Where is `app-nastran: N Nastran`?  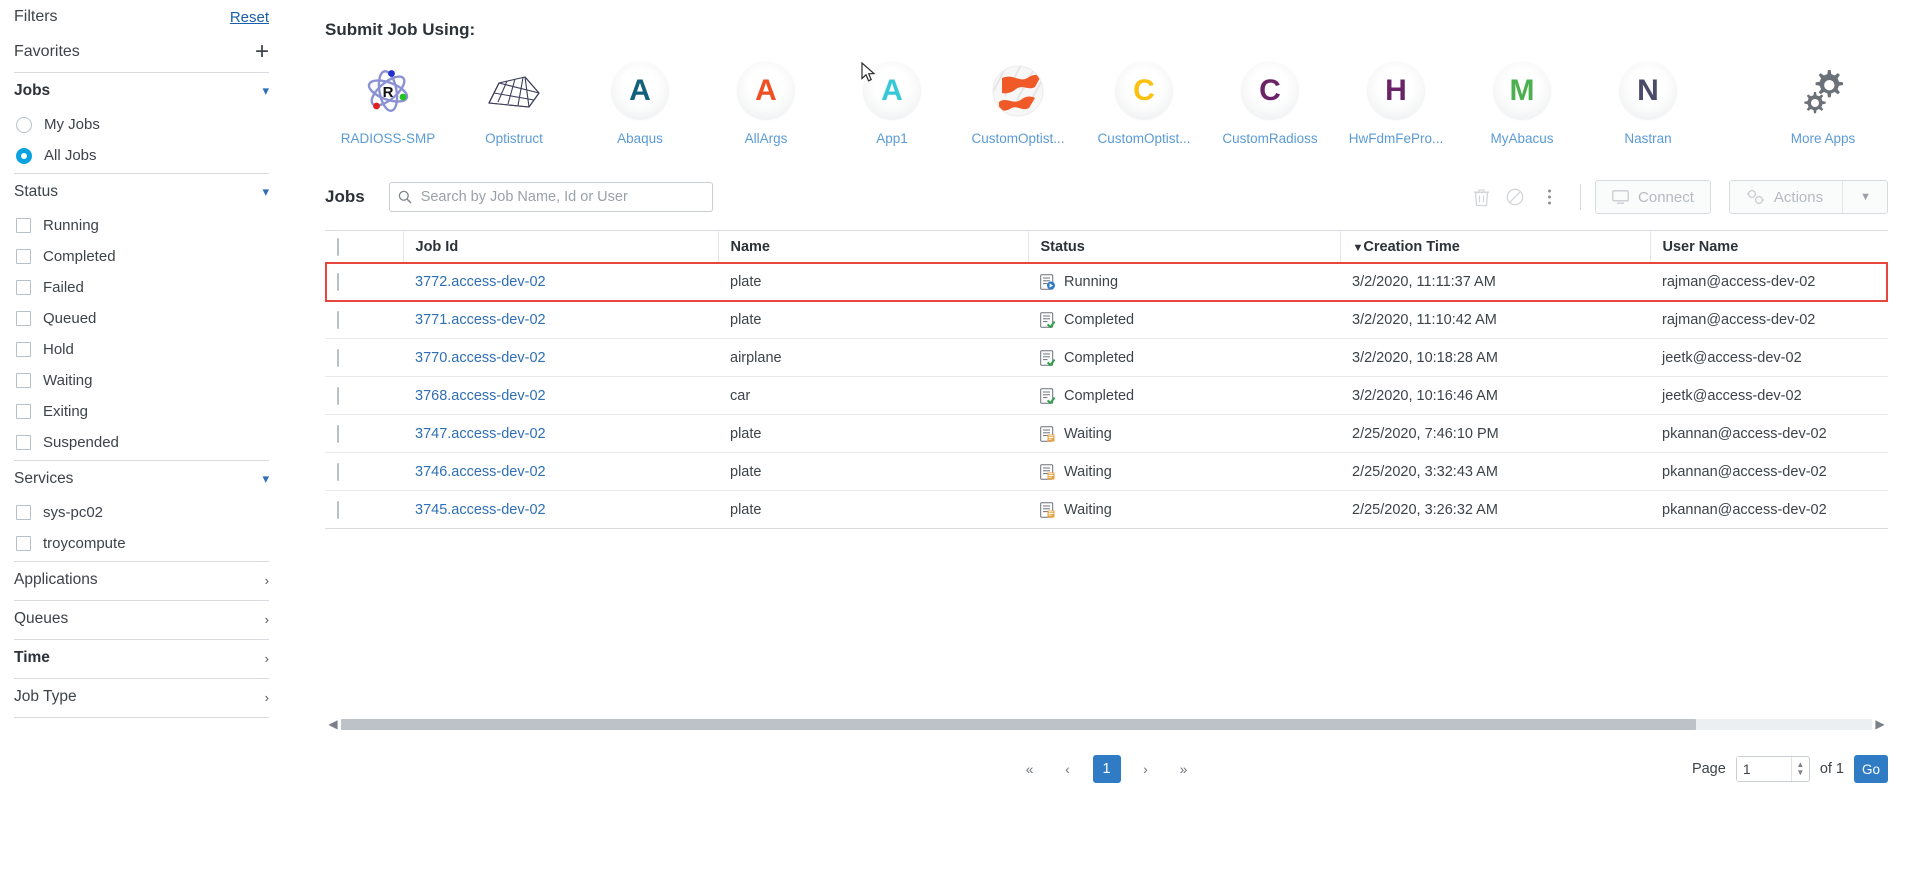
app-nastran: N Nastran is located at coordinates (1648, 104).